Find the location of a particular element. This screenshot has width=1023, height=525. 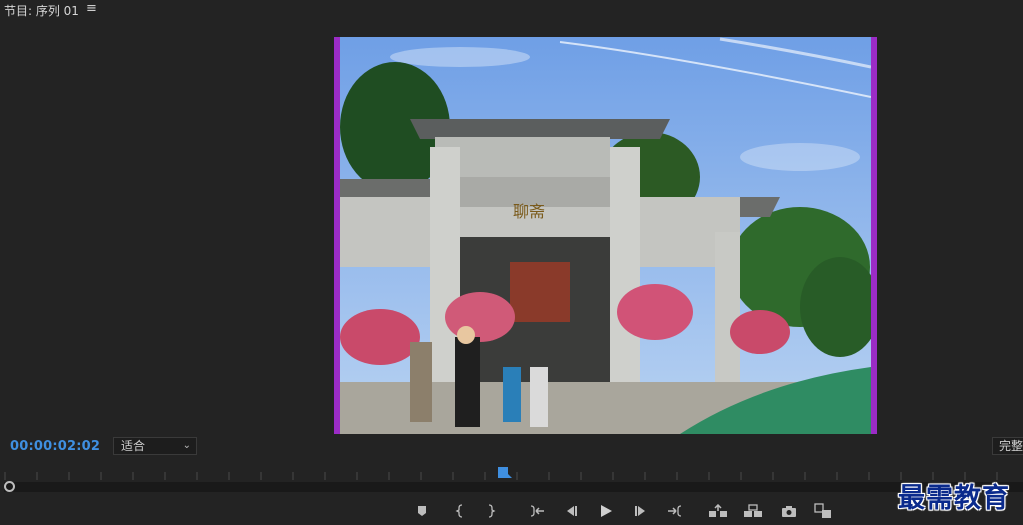

go-to-in-icon is located at coordinates (537, 511).